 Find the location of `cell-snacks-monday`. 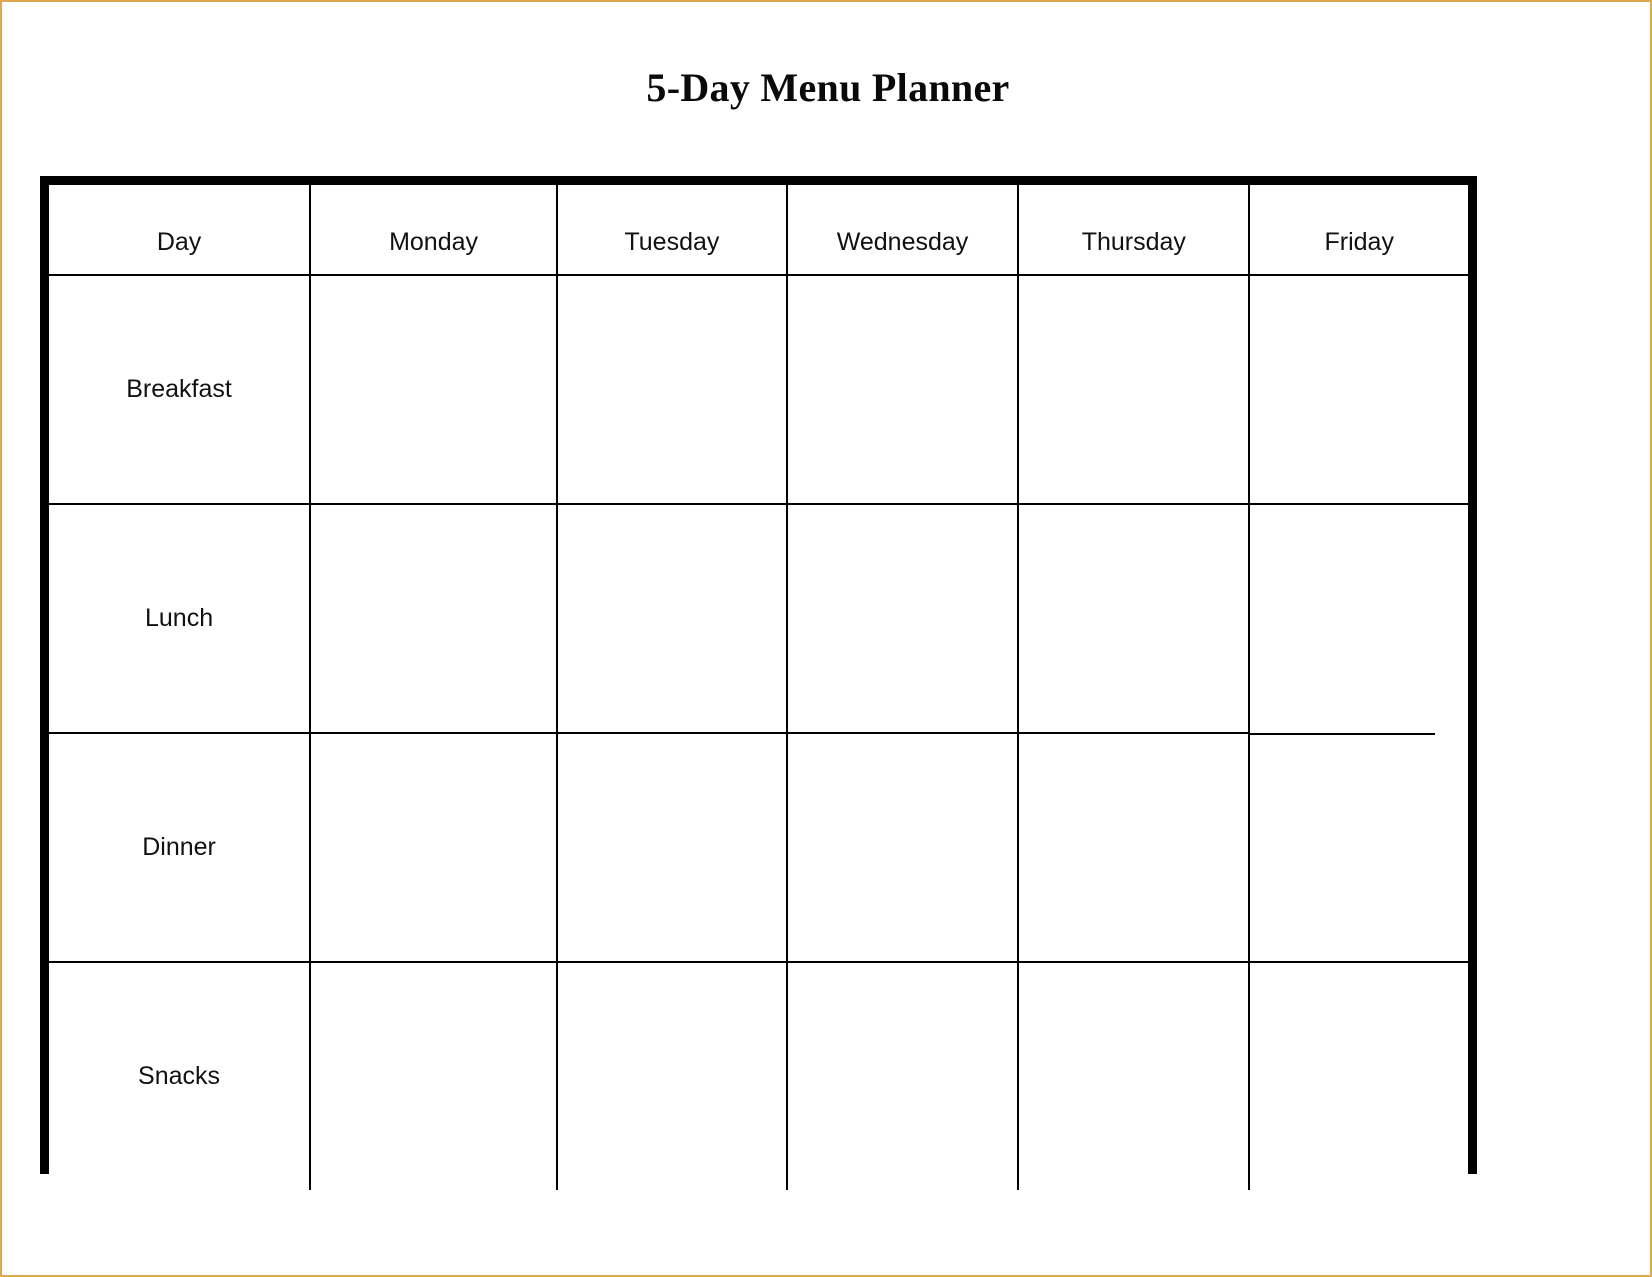

cell-snacks-monday is located at coordinates (434, 1076).